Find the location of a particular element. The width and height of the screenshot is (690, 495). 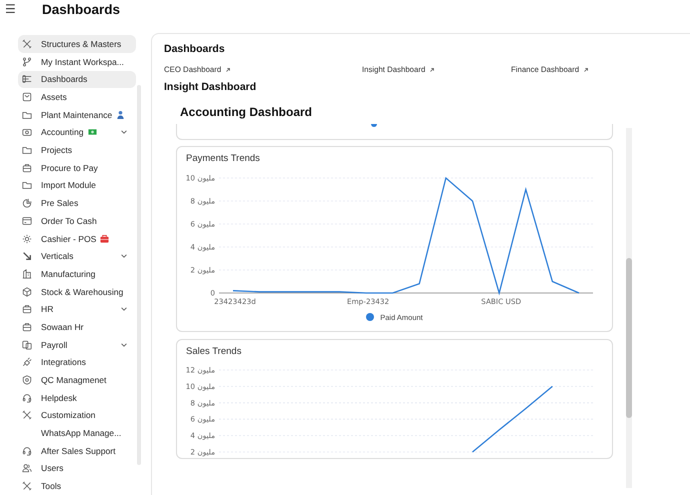

sidebar-item: Pre Sales is located at coordinates (77, 203).